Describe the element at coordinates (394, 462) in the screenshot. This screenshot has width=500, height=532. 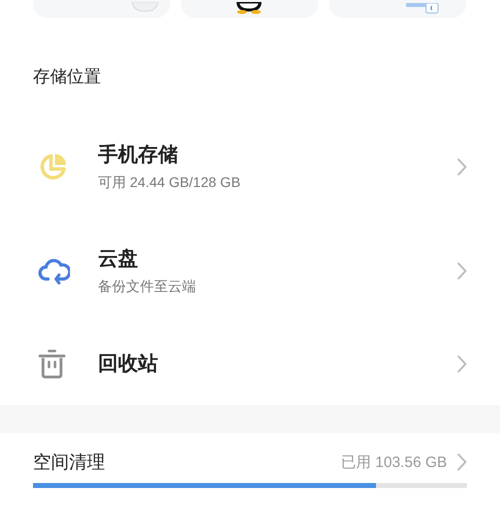
I see `used-storage-text: 已用 103.56 GB` at that location.